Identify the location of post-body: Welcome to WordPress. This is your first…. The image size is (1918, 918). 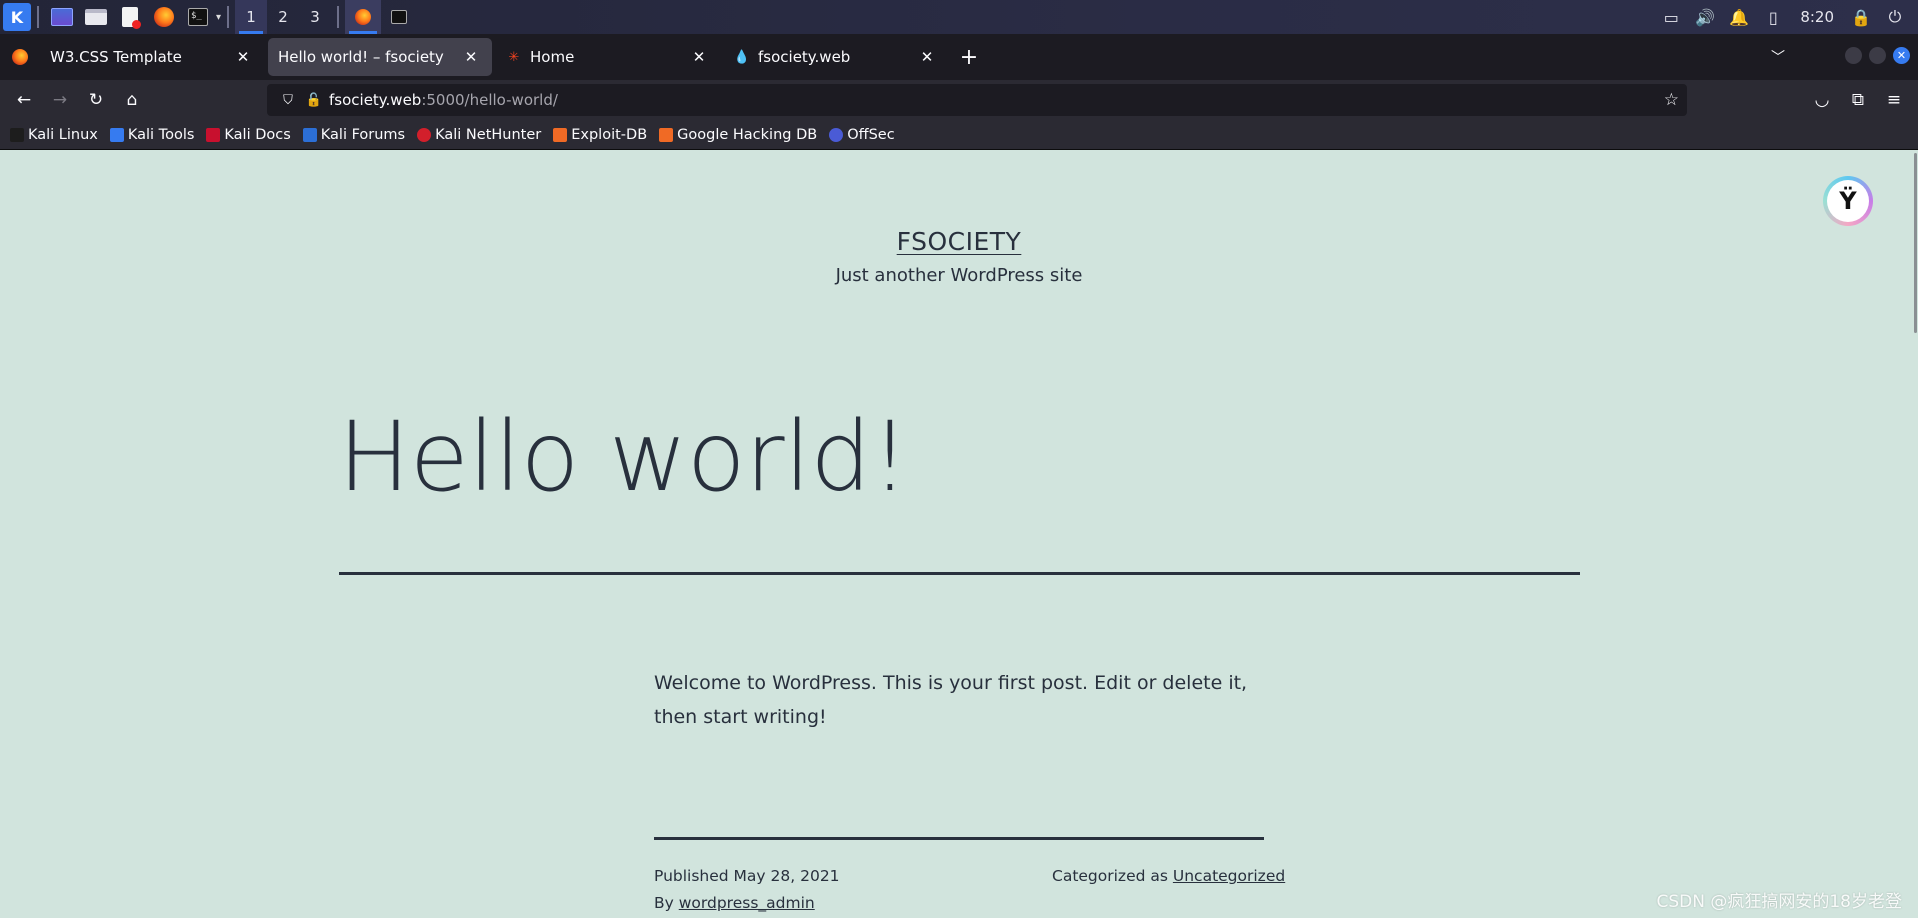
(951, 700).